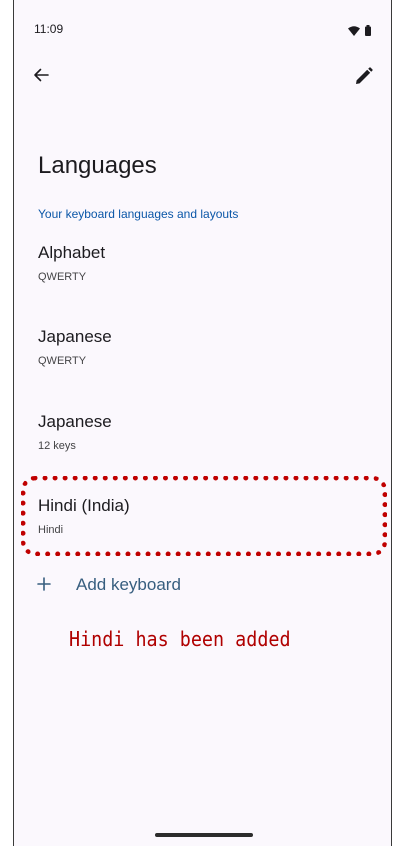 This screenshot has width=395, height=846. I want to click on add-keyboard-label: Add keyboard, so click(128, 584).